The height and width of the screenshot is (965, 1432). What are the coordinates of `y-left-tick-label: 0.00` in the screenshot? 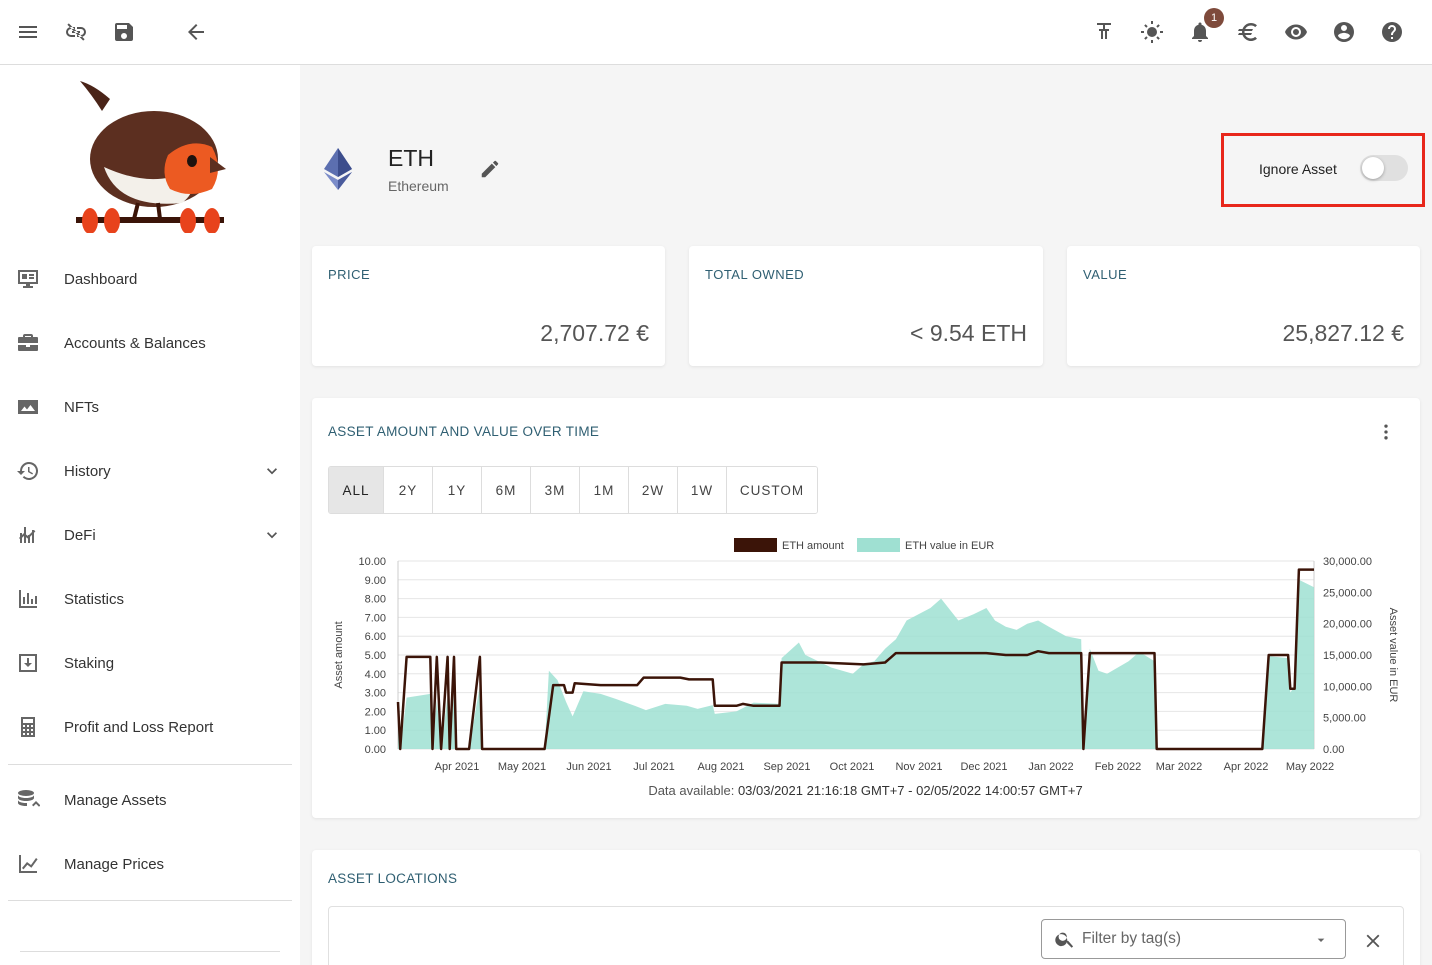 It's located at (375, 750).